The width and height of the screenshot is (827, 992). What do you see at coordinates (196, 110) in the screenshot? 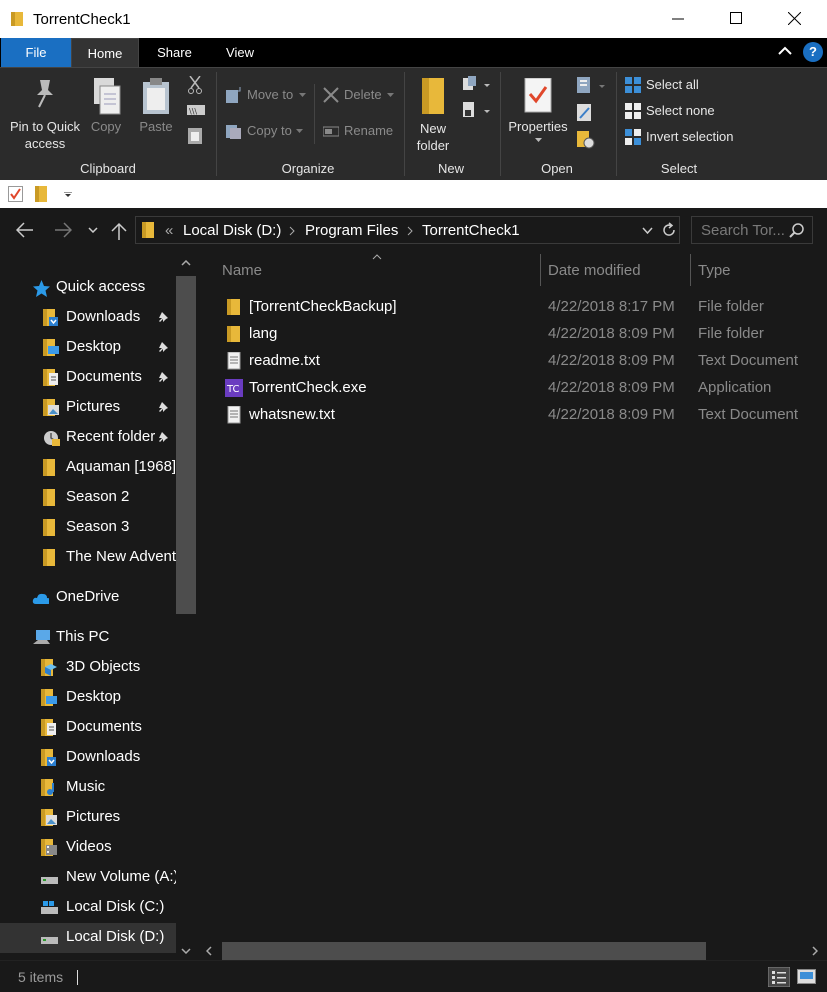
I see `copy-path-icon: \\\` at bounding box center [196, 110].